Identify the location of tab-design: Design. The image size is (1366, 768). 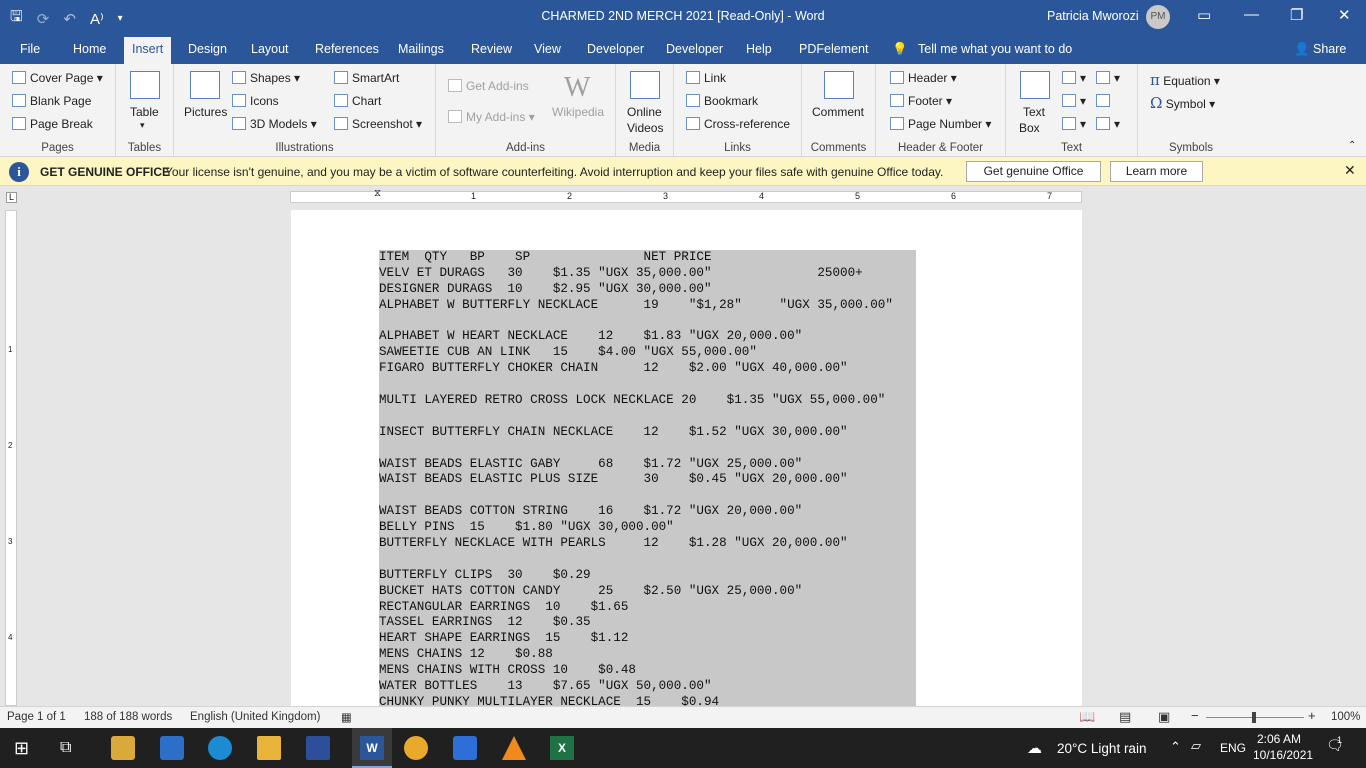
(207, 49).